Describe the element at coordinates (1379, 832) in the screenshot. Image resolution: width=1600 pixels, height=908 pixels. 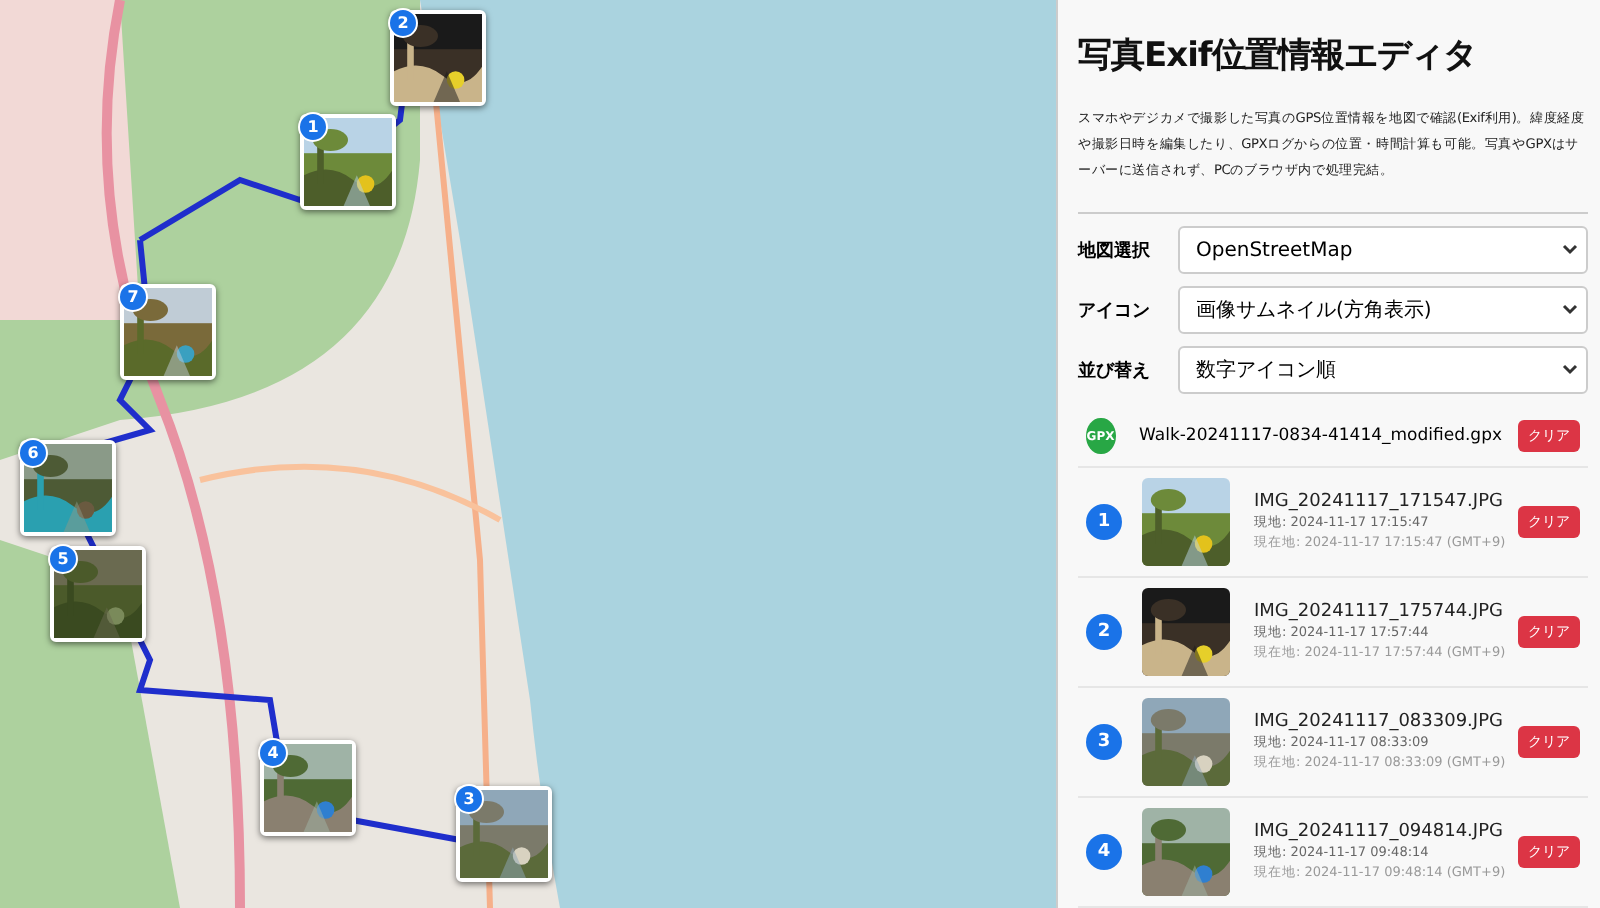
I see `photo-file-name: IMG_20241117_094814.JPG` at that location.